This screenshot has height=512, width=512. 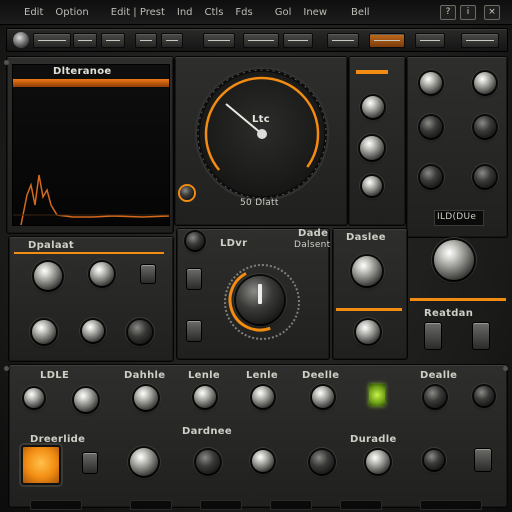 What do you see at coordinates (468, 12) in the screenshot?
I see `info-button: i` at bounding box center [468, 12].